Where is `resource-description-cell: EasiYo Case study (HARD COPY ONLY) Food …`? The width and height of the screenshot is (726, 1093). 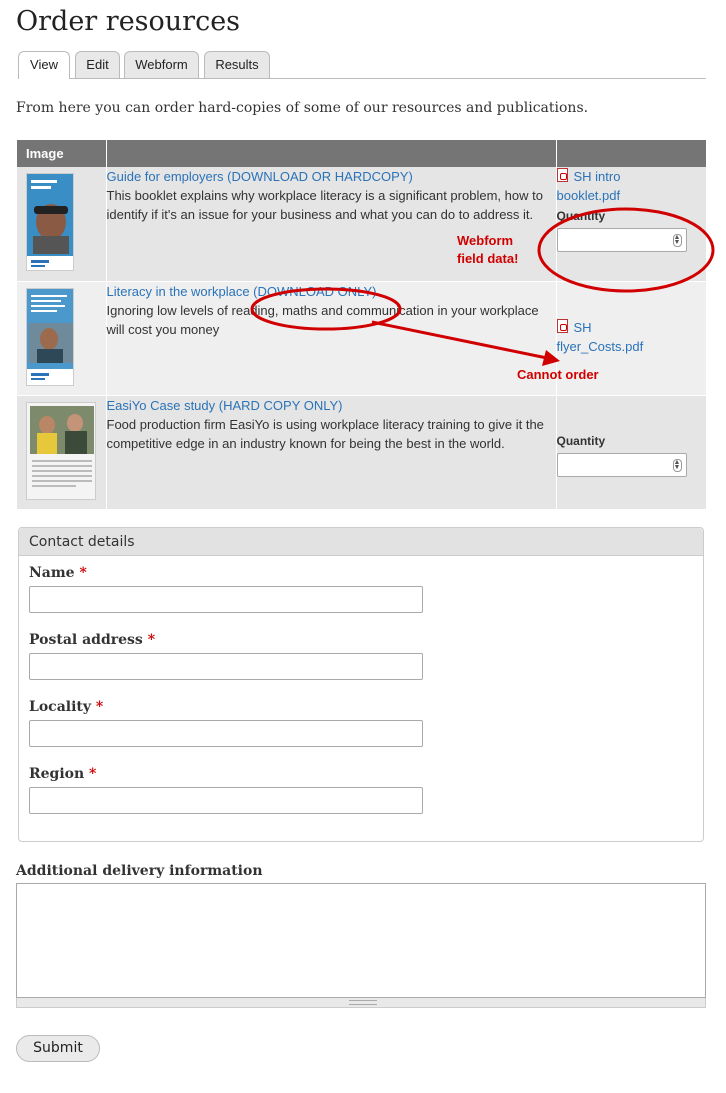
resource-description-cell: EasiYo Case study (HARD COPY ONLY) Food … is located at coordinates (331, 452).